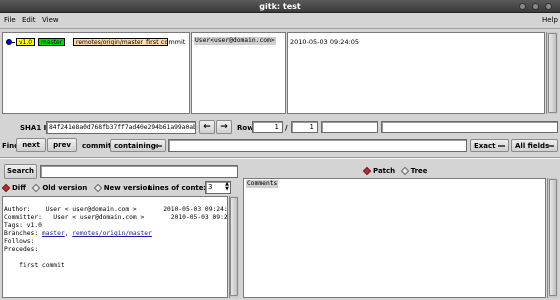 The image size is (560, 300). What do you see at coordinates (324, 42) in the screenshot?
I see `commit-date: 2010-05-03 09:24:05` at bounding box center [324, 42].